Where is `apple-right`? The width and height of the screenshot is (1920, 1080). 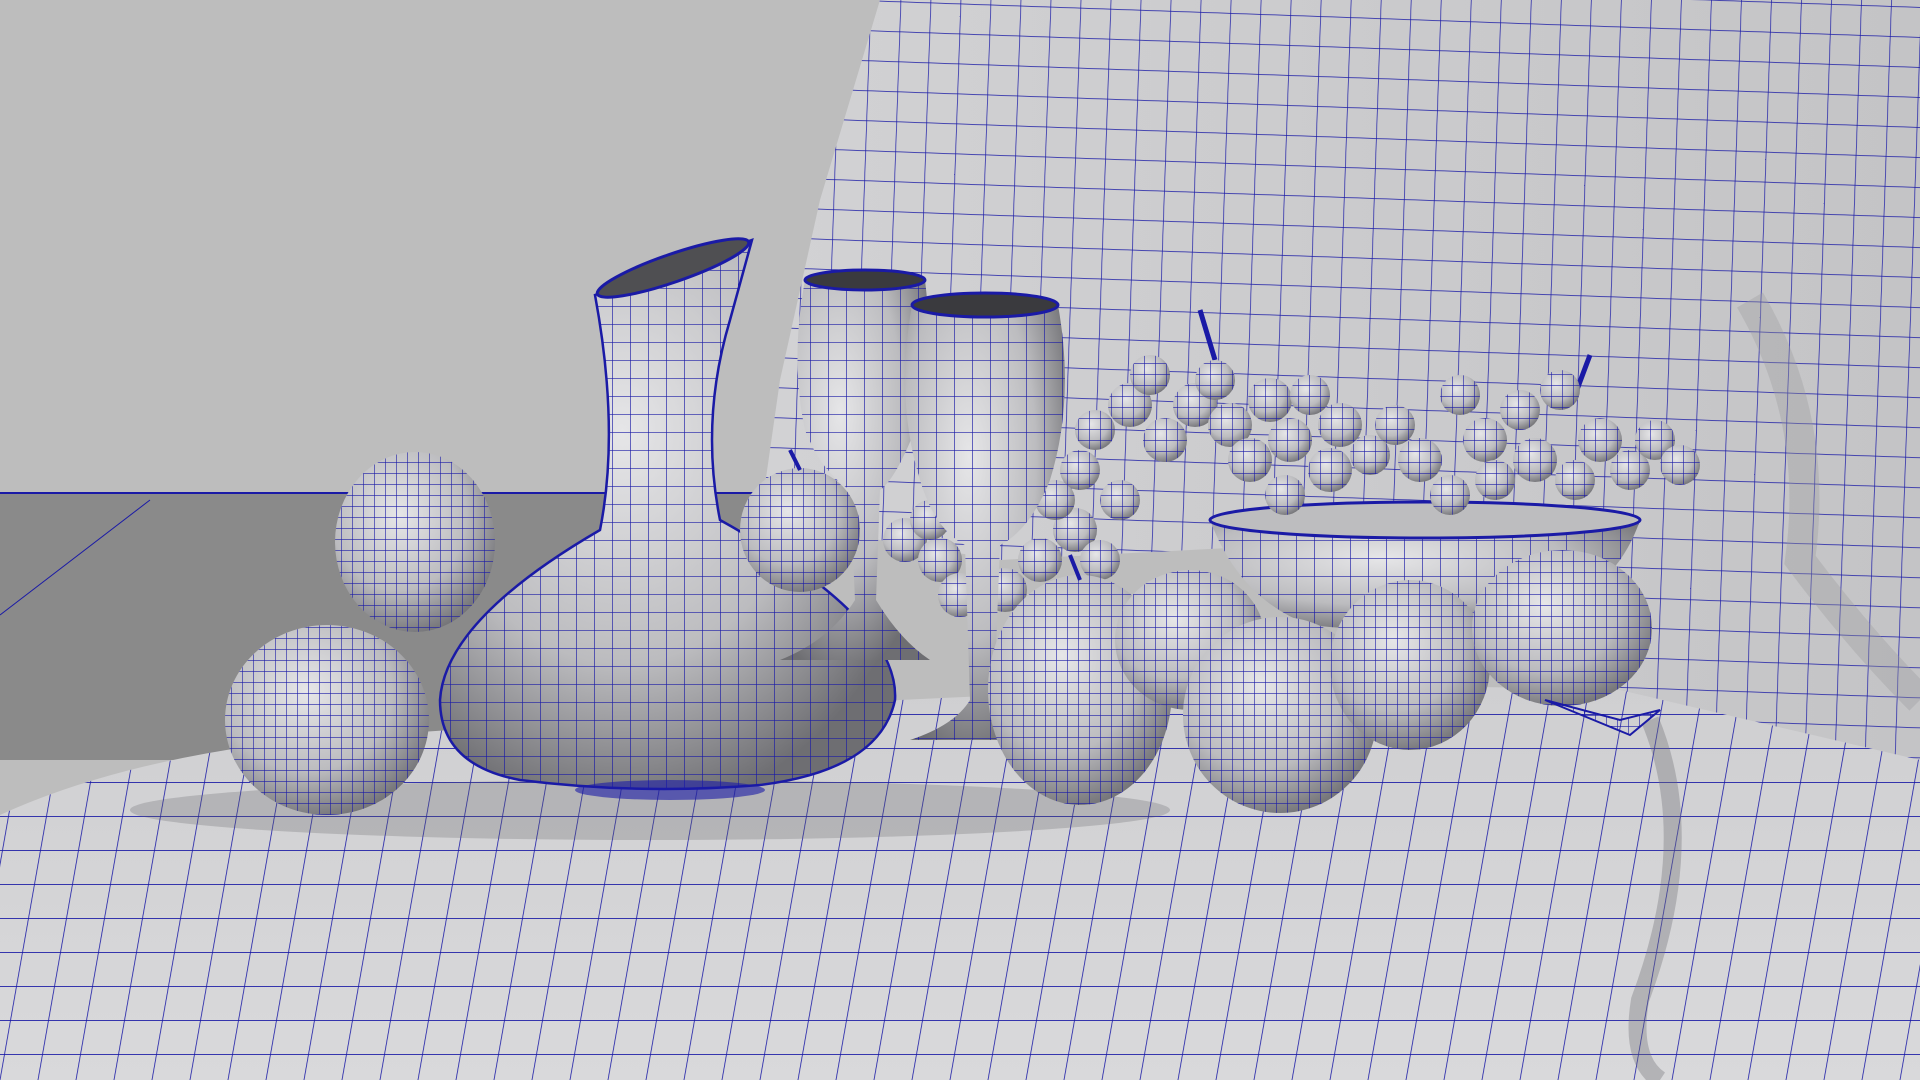 apple-right is located at coordinates (1410, 665).